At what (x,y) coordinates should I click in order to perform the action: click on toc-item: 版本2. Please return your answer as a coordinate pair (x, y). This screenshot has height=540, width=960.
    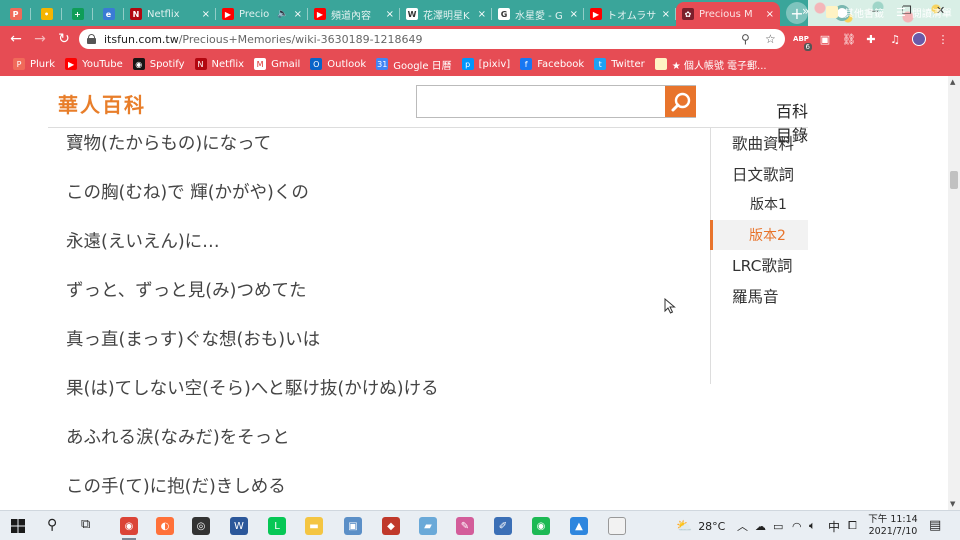
    Looking at the image, I should click on (759, 234).